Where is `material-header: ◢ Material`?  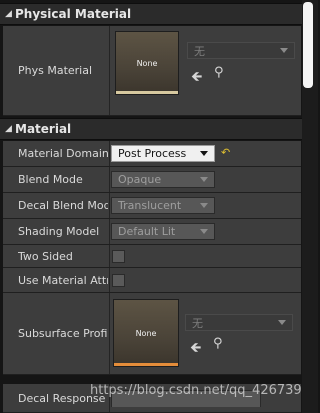 material-header: ◢ Material is located at coordinates (159, 129).